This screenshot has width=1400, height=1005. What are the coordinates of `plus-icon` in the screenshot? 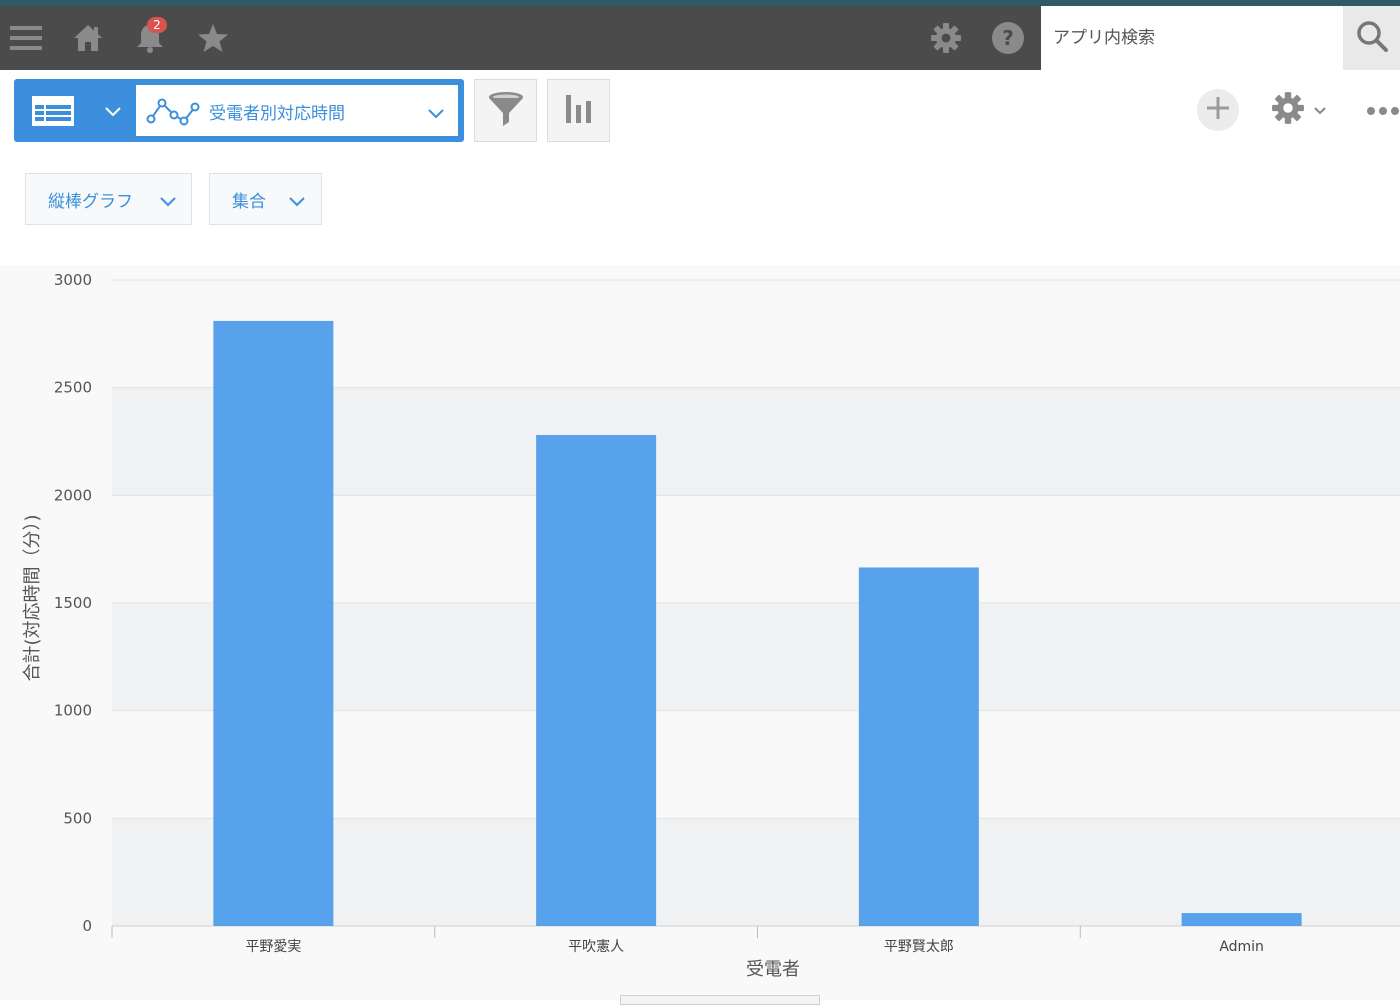 It's located at (1218, 110).